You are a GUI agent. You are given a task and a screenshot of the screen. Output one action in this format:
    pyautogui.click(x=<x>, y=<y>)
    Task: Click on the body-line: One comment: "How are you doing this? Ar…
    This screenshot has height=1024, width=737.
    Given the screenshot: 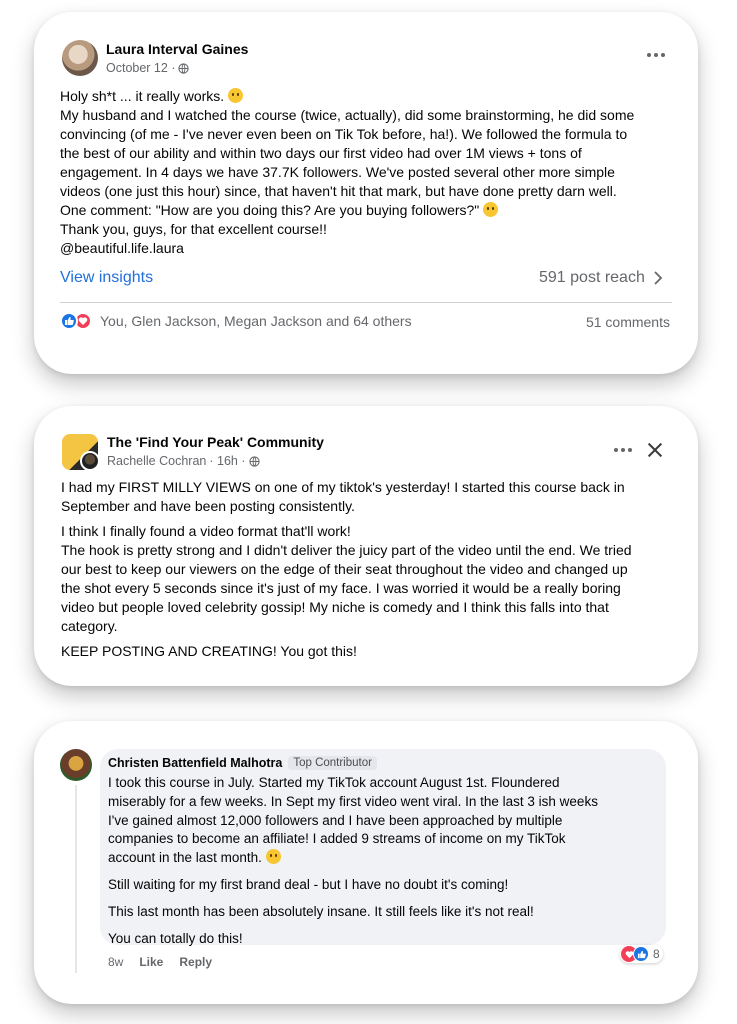 What is the action you would take?
    pyautogui.click(x=270, y=210)
    